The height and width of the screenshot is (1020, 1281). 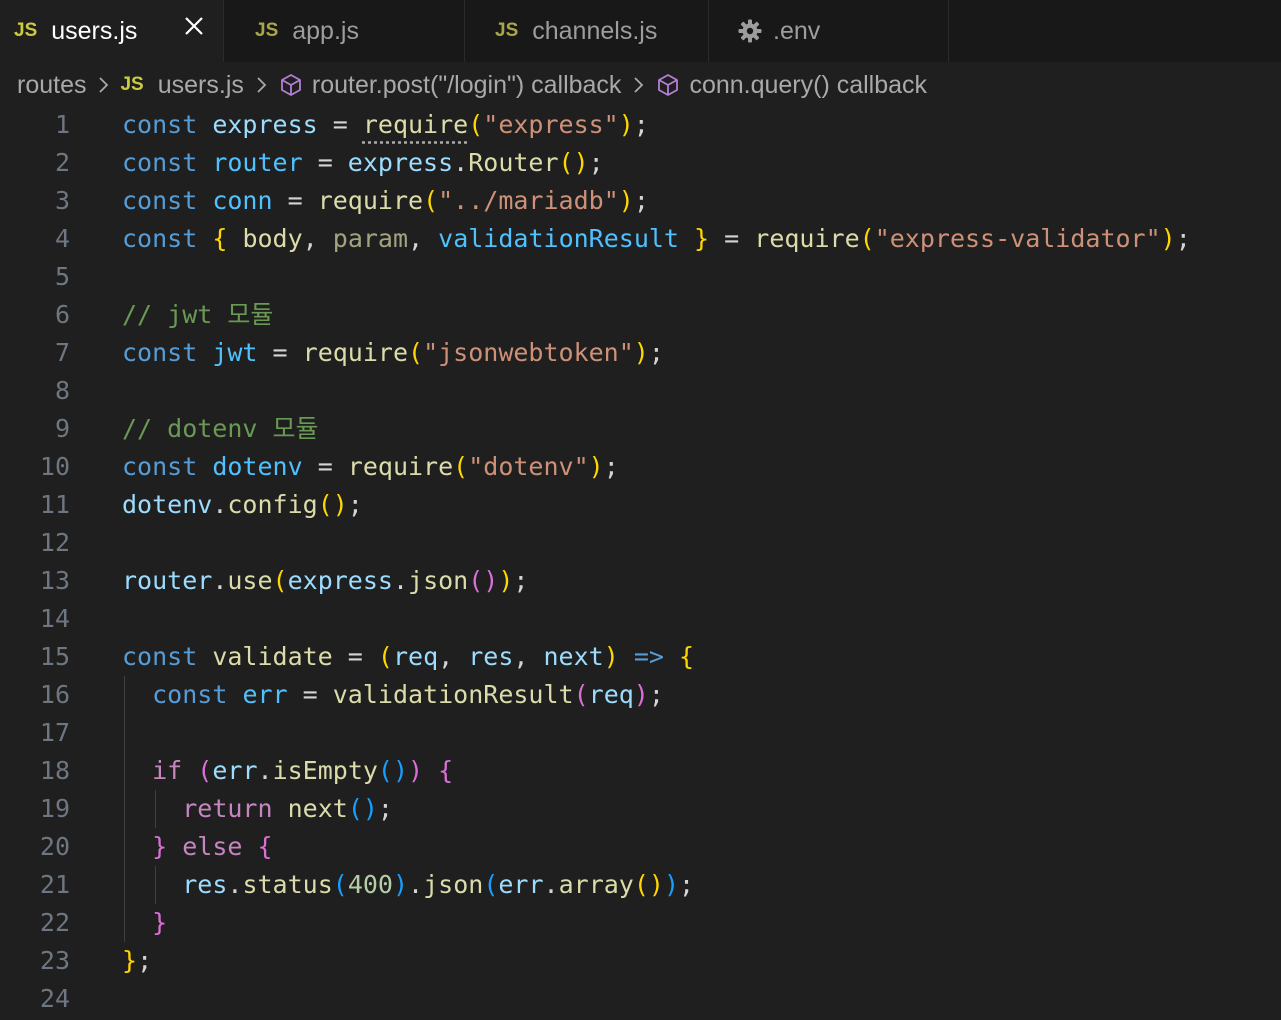 What do you see at coordinates (640, 847) in the screenshot?
I see `code-line: 20 } else {` at bounding box center [640, 847].